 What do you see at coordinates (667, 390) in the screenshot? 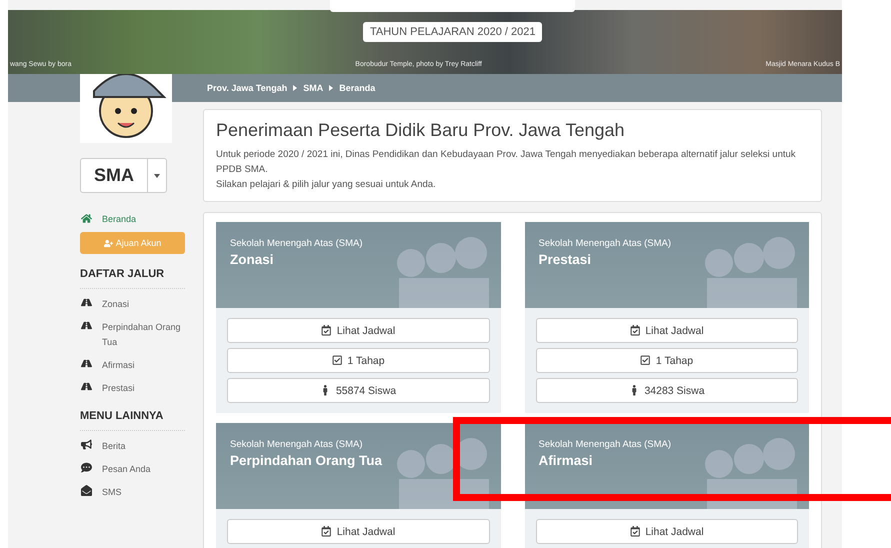
I see `info-button: 34283 Siswa` at bounding box center [667, 390].